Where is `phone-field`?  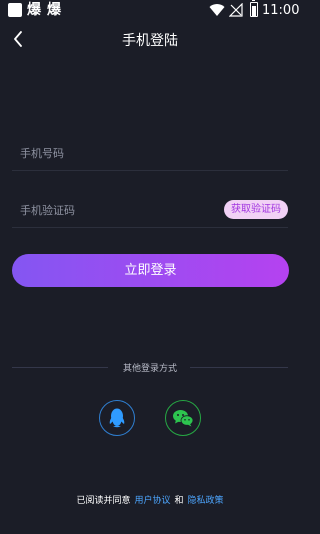 phone-field is located at coordinates (150, 153).